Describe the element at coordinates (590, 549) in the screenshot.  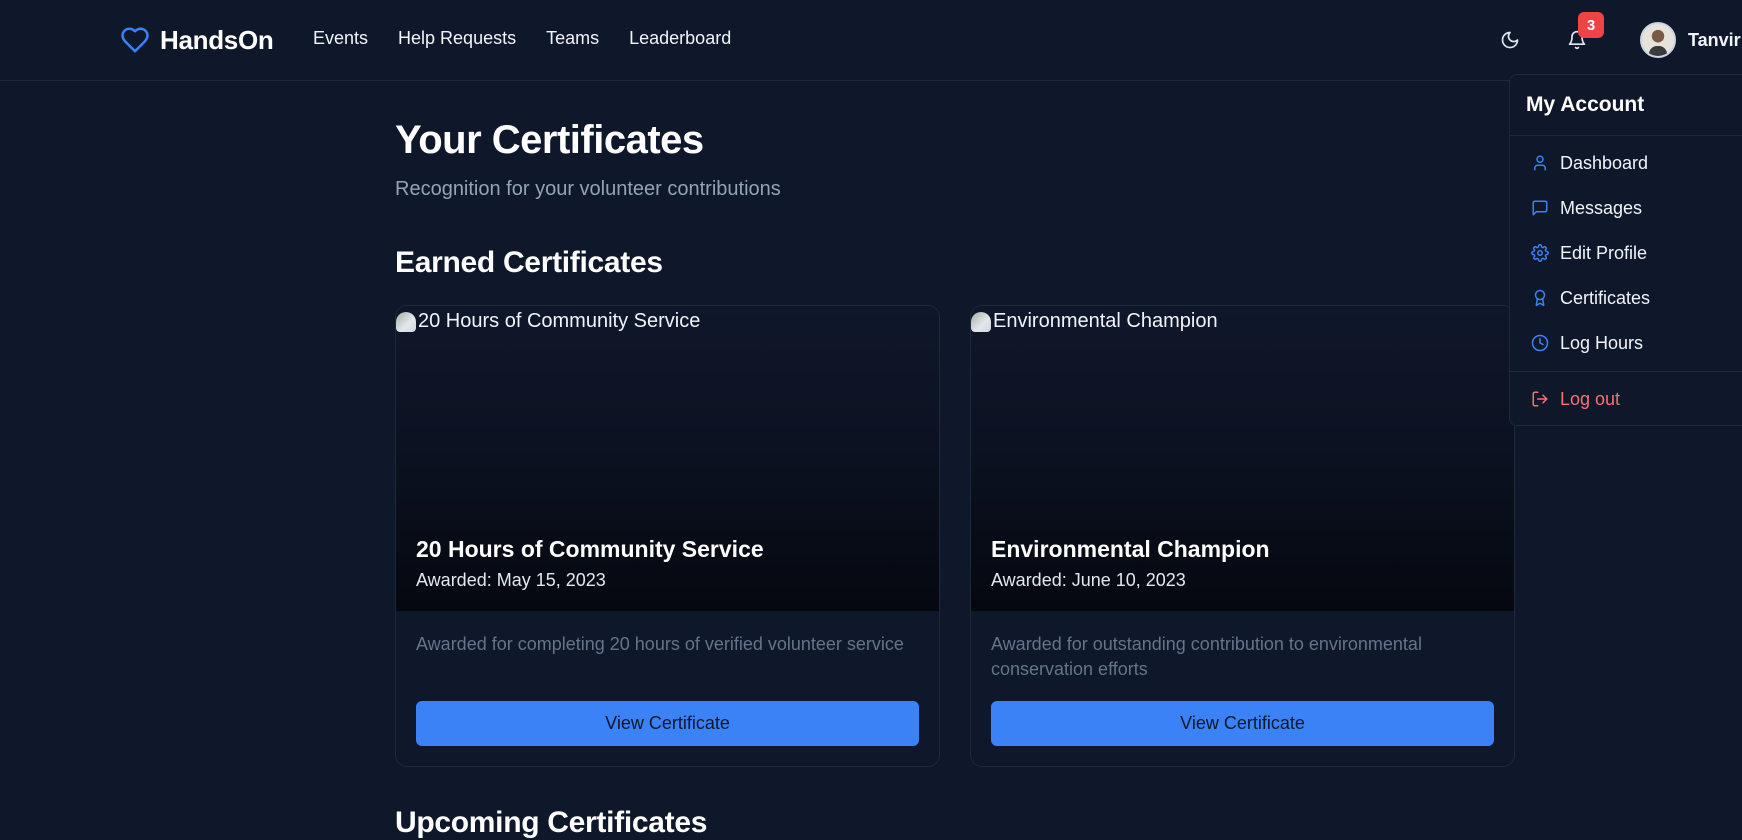
I see `certificate-title: 20 Hours of Community Service` at that location.